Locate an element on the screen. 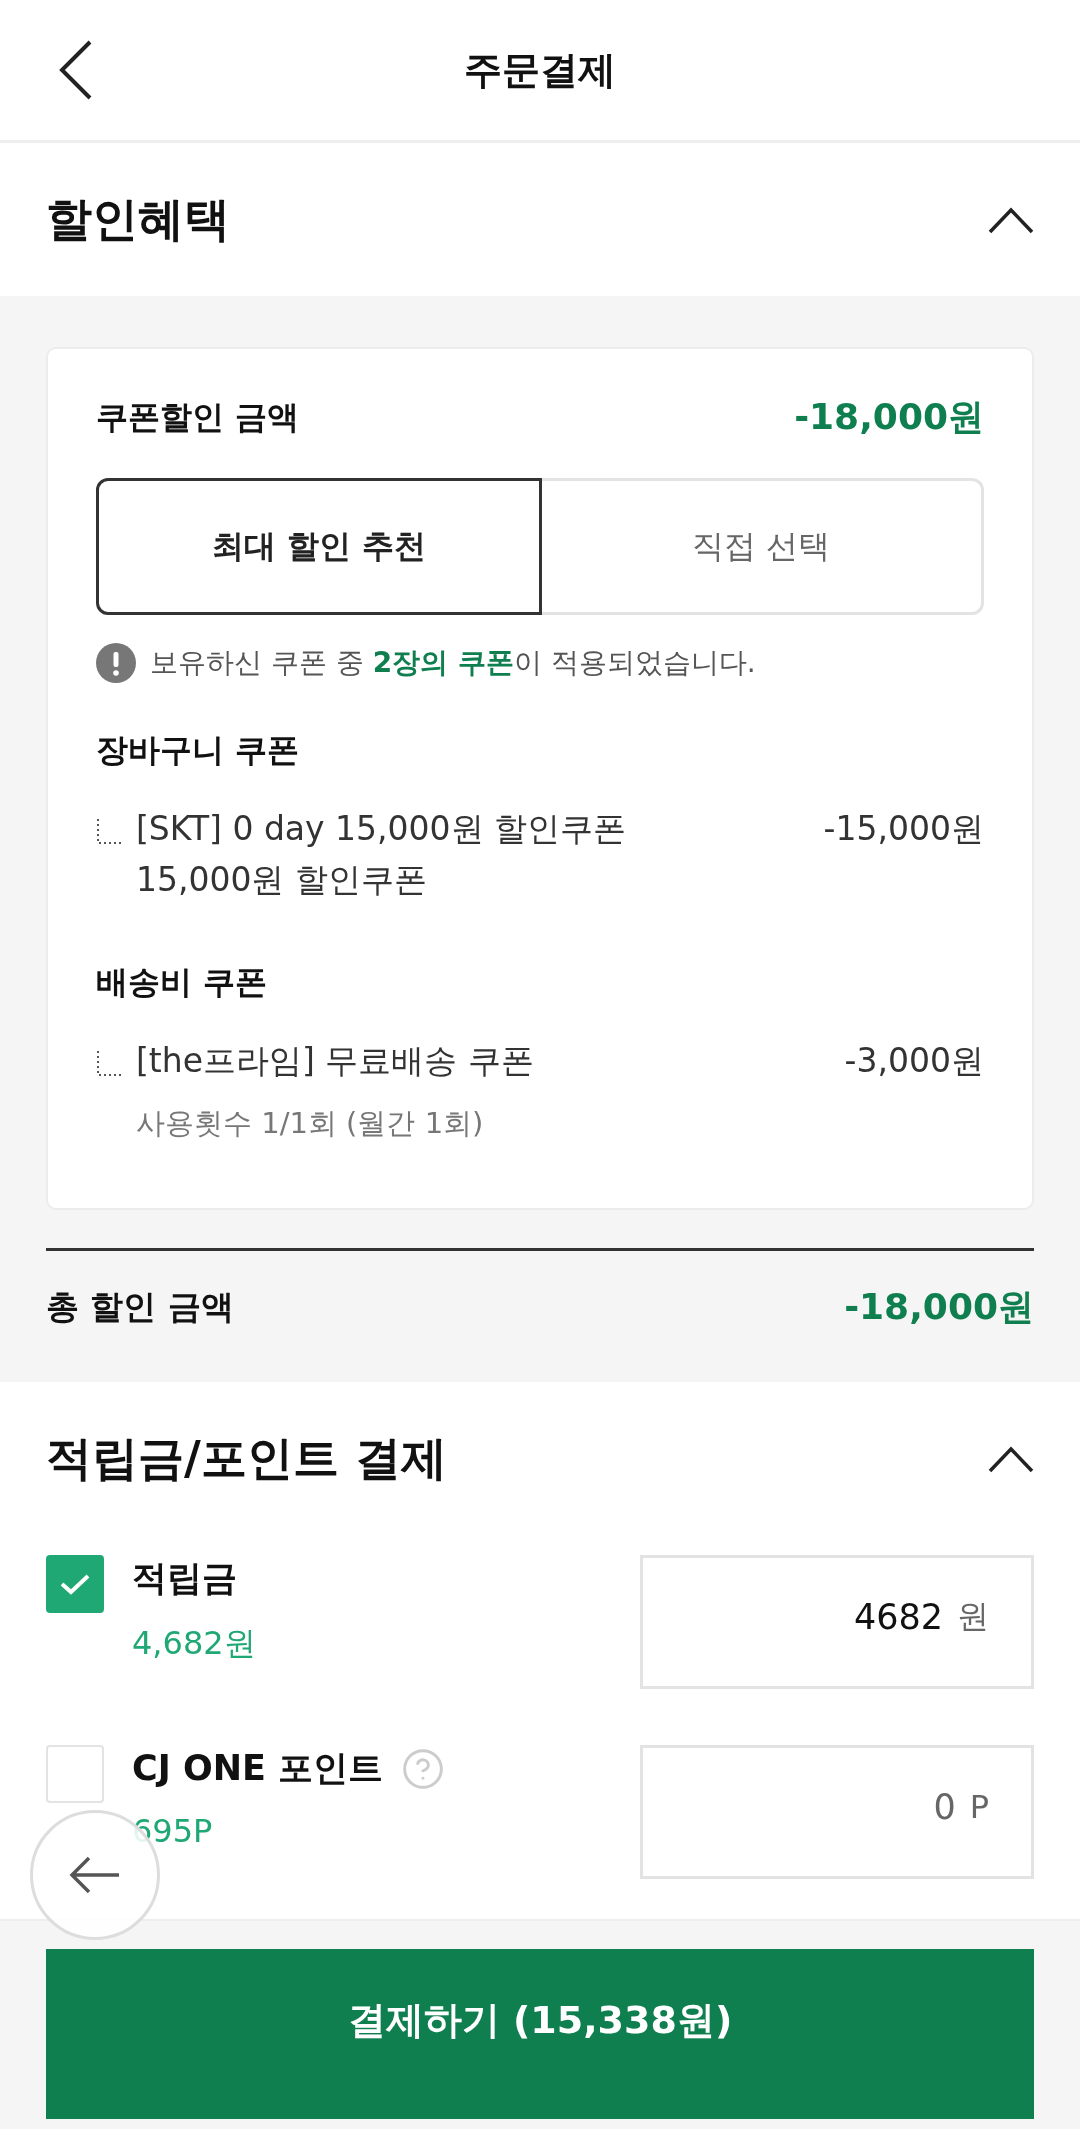  arrow-left-icon is located at coordinates (95, 1875).